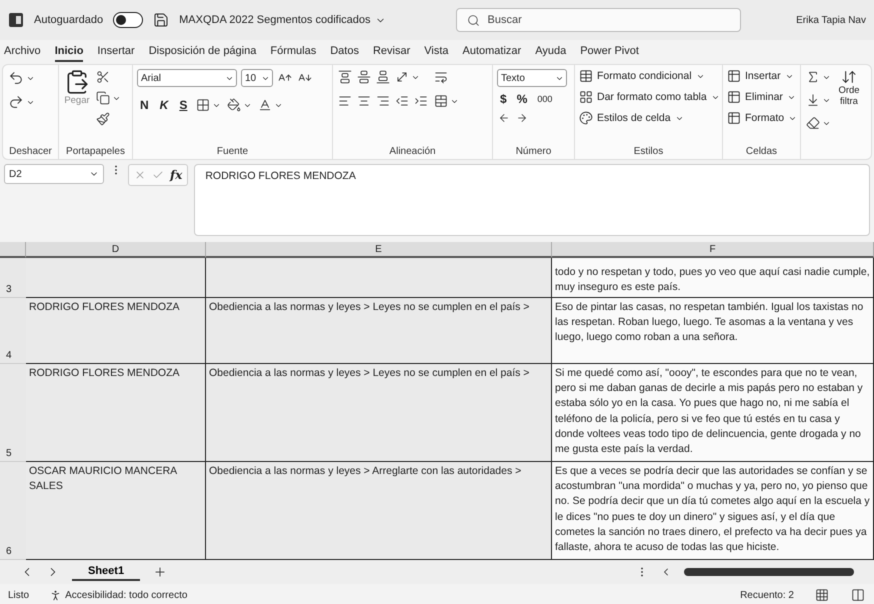  I want to click on grid-icon, so click(586, 97).